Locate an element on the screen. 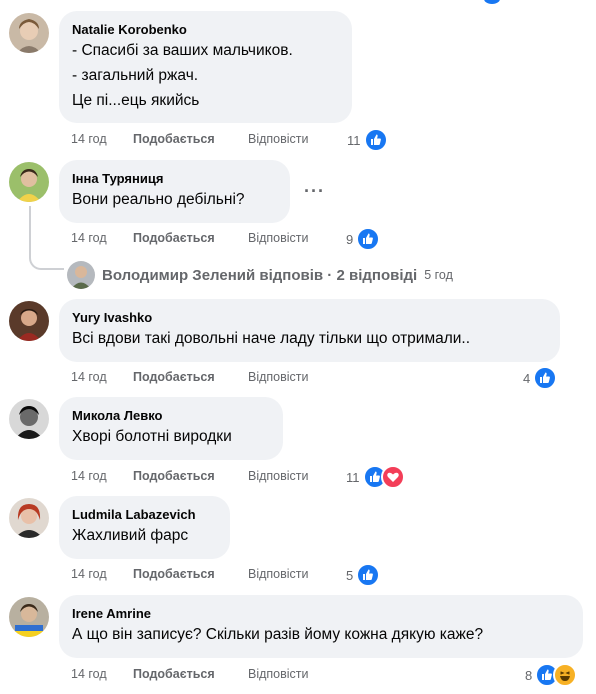  haha-reaction-icon is located at coordinates (565, 675).